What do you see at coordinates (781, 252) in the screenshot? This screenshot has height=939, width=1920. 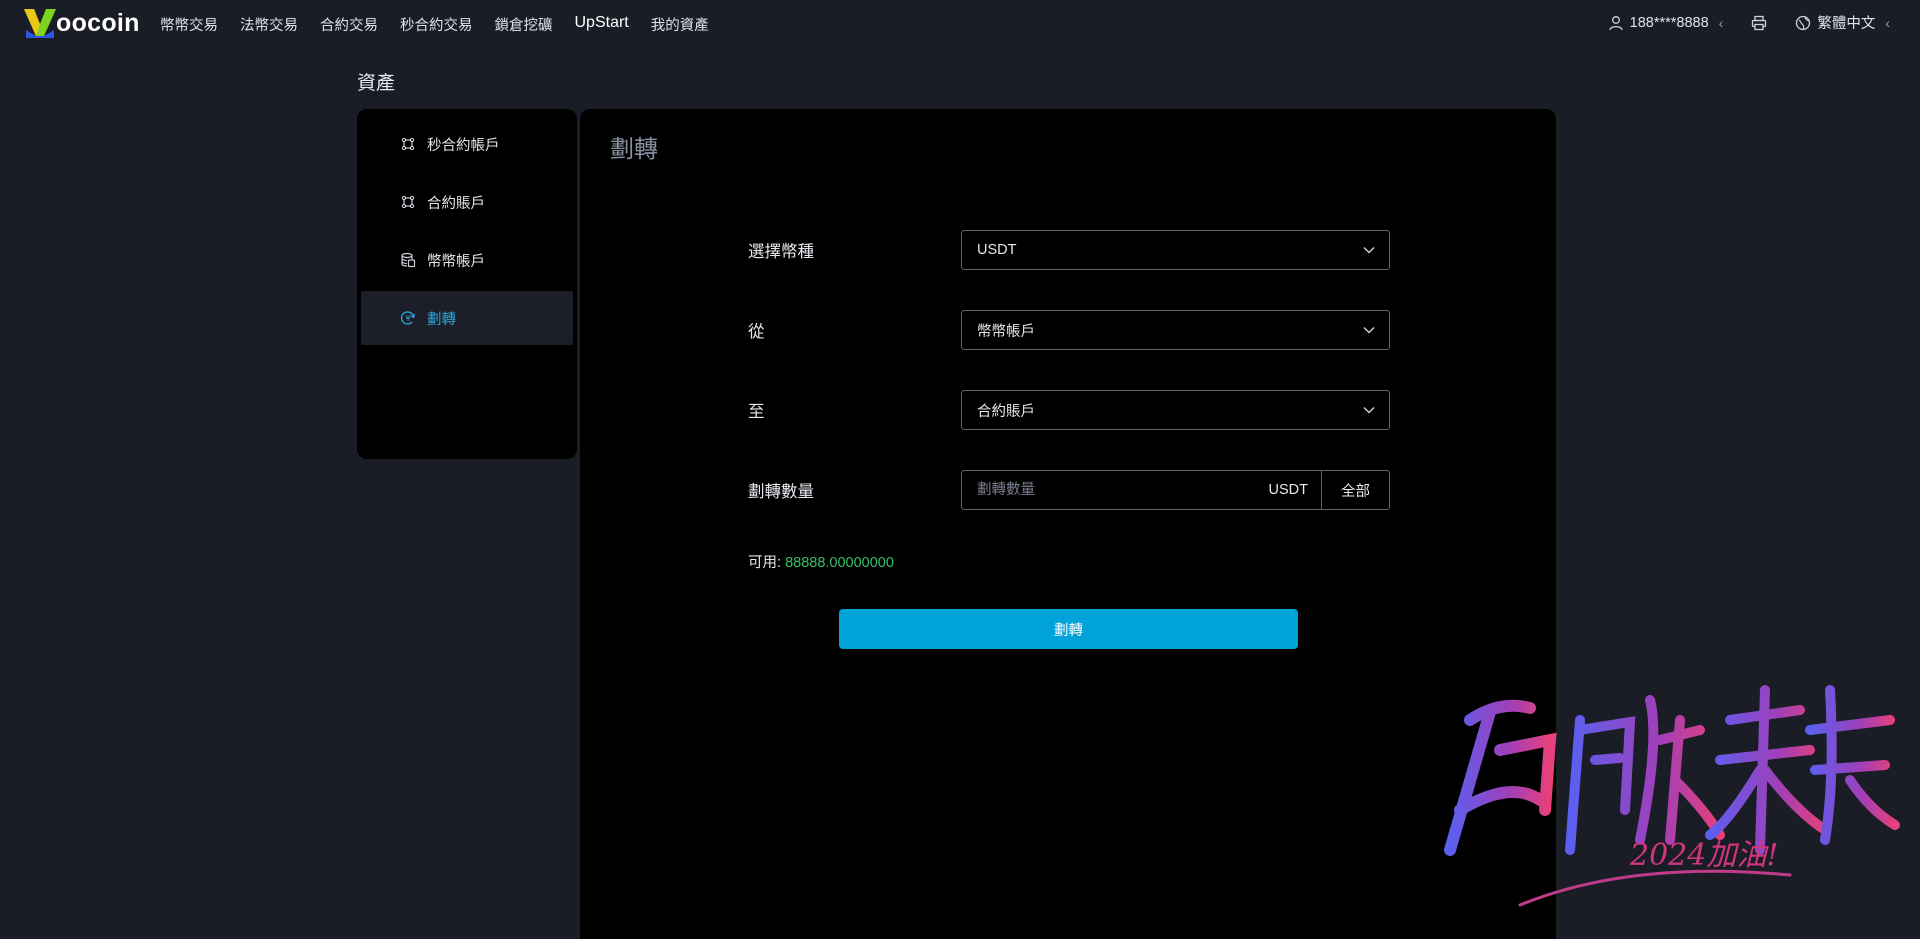 I see `currency-label: 選擇幣種` at bounding box center [781, 252].